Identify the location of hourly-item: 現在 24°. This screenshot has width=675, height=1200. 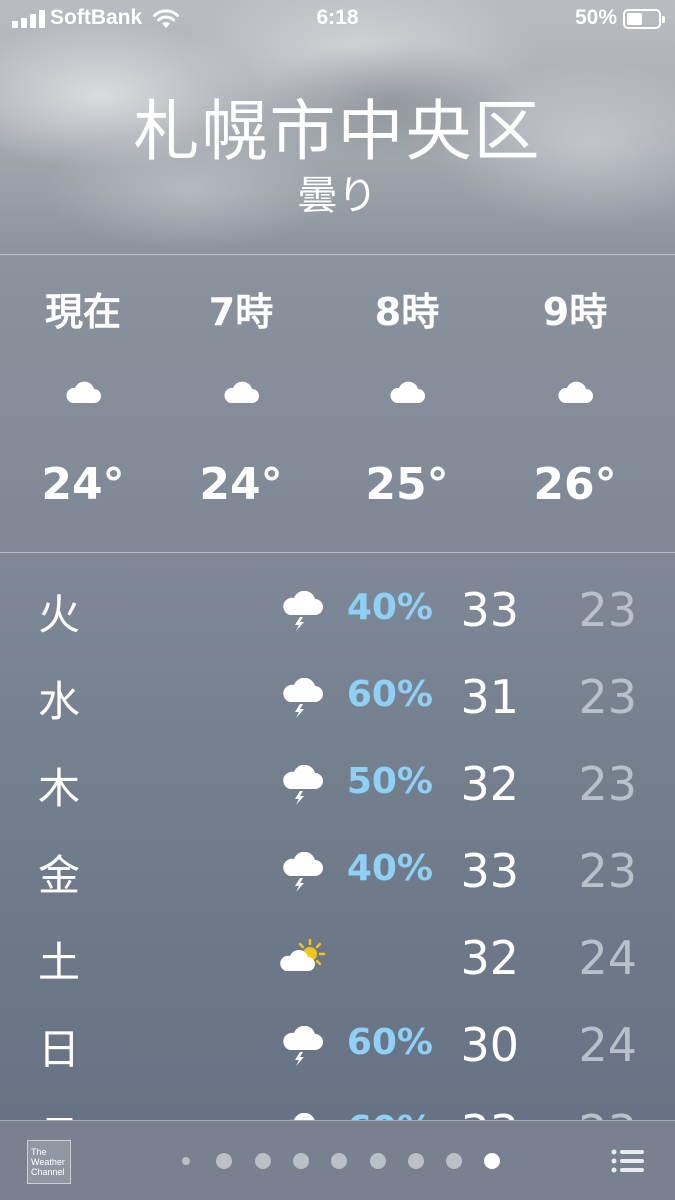
(83, 403).